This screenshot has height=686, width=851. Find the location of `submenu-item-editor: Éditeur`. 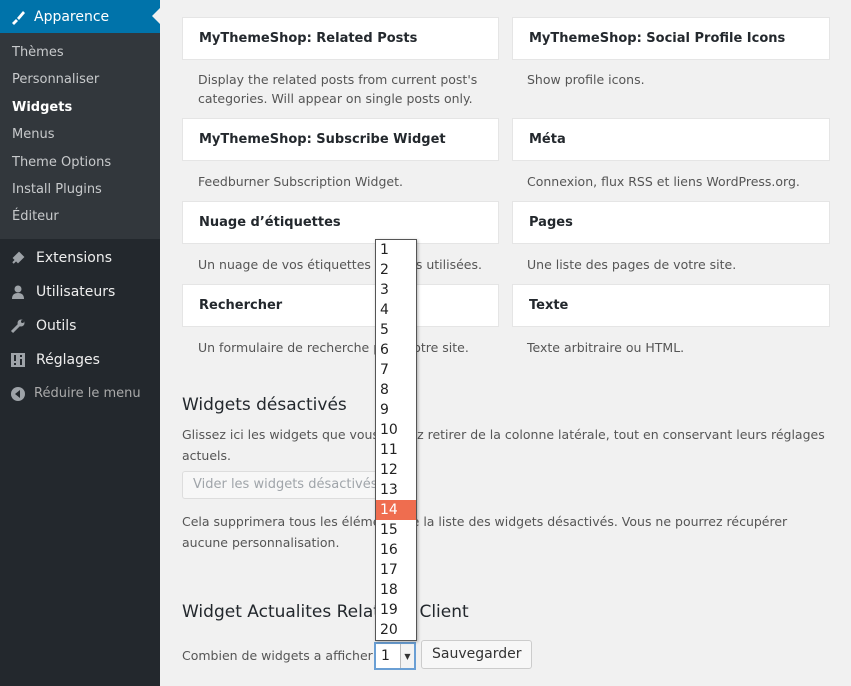

submenu-item-editor: Éditeur is located at coordinates (80, 216).